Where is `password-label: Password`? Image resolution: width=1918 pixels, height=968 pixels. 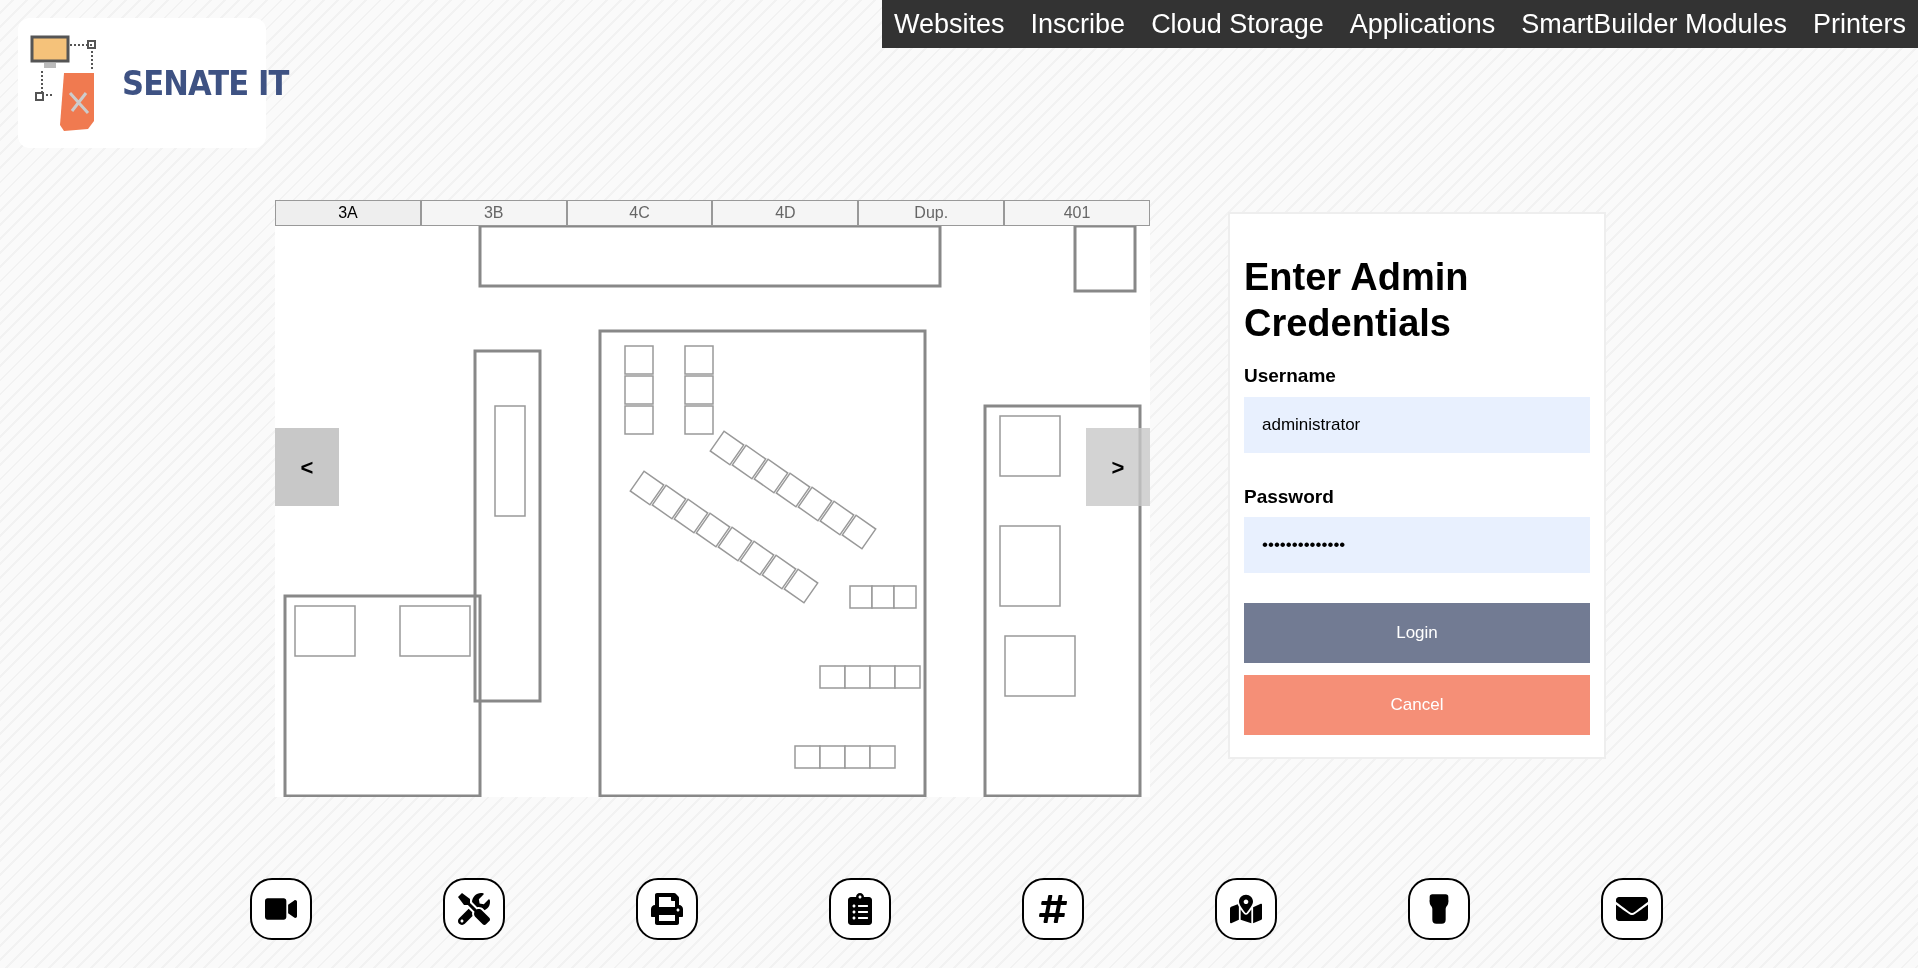 password-label: Password is located at coordinates (1289, 496).